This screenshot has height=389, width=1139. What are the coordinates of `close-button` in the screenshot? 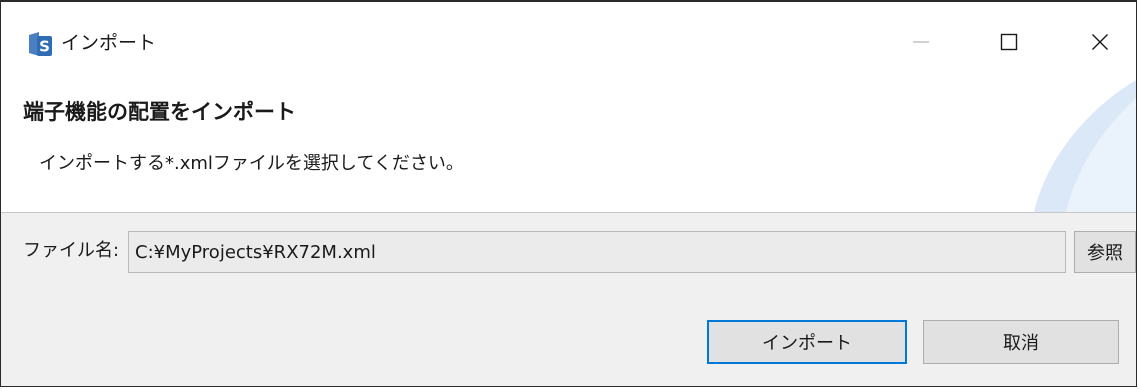 It's located at (1100, 44).